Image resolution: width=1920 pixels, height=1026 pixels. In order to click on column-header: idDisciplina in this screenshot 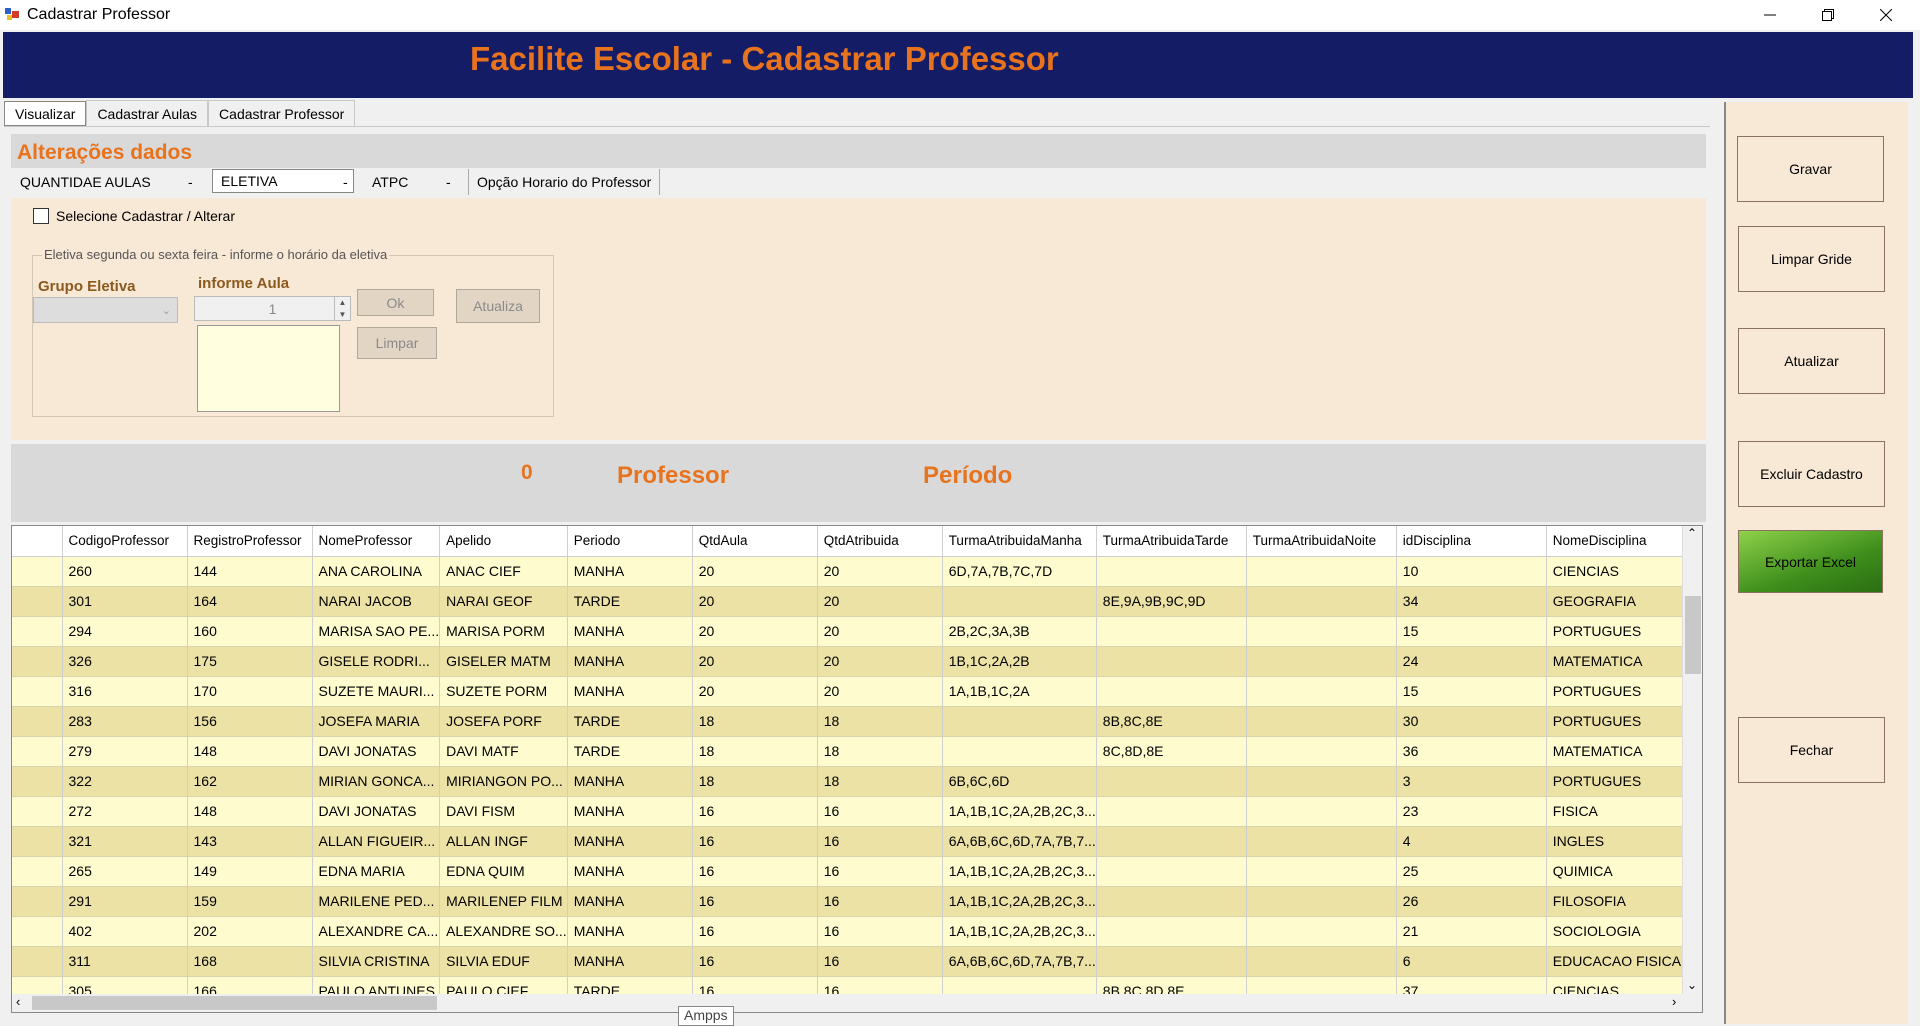, I will do `click(1471, 541)`.